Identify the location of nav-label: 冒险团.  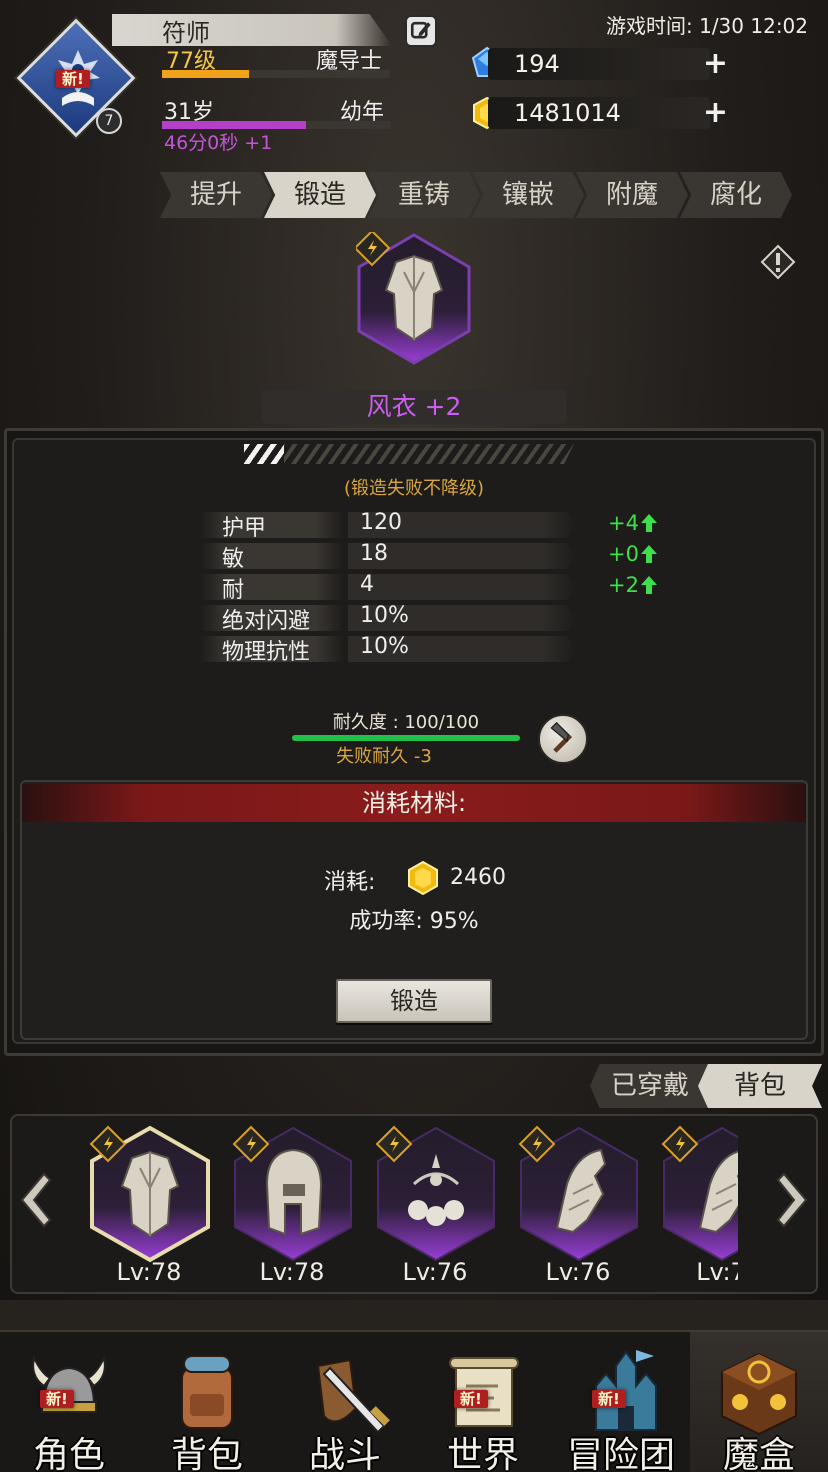
(620, 1453).